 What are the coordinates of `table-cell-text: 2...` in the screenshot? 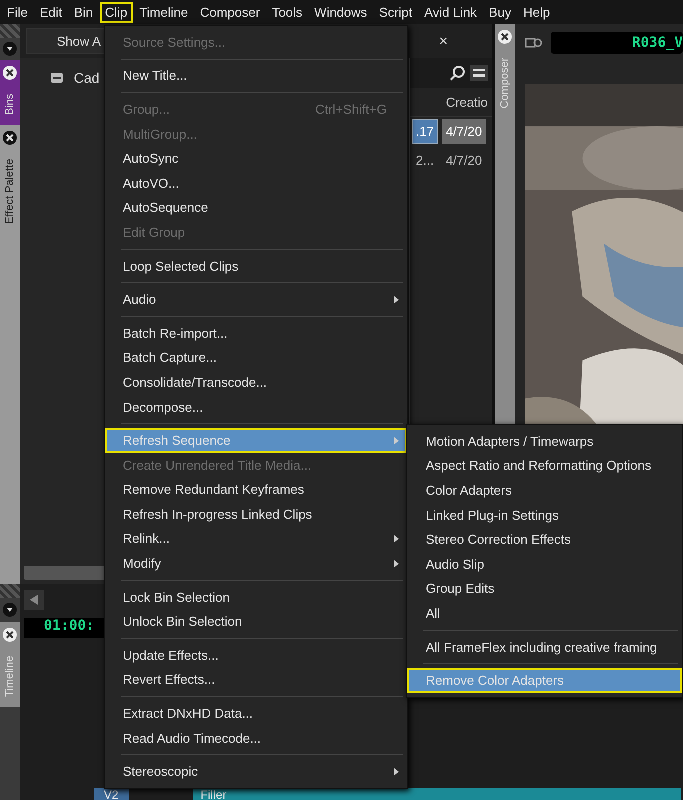 It's located at (425, 161).